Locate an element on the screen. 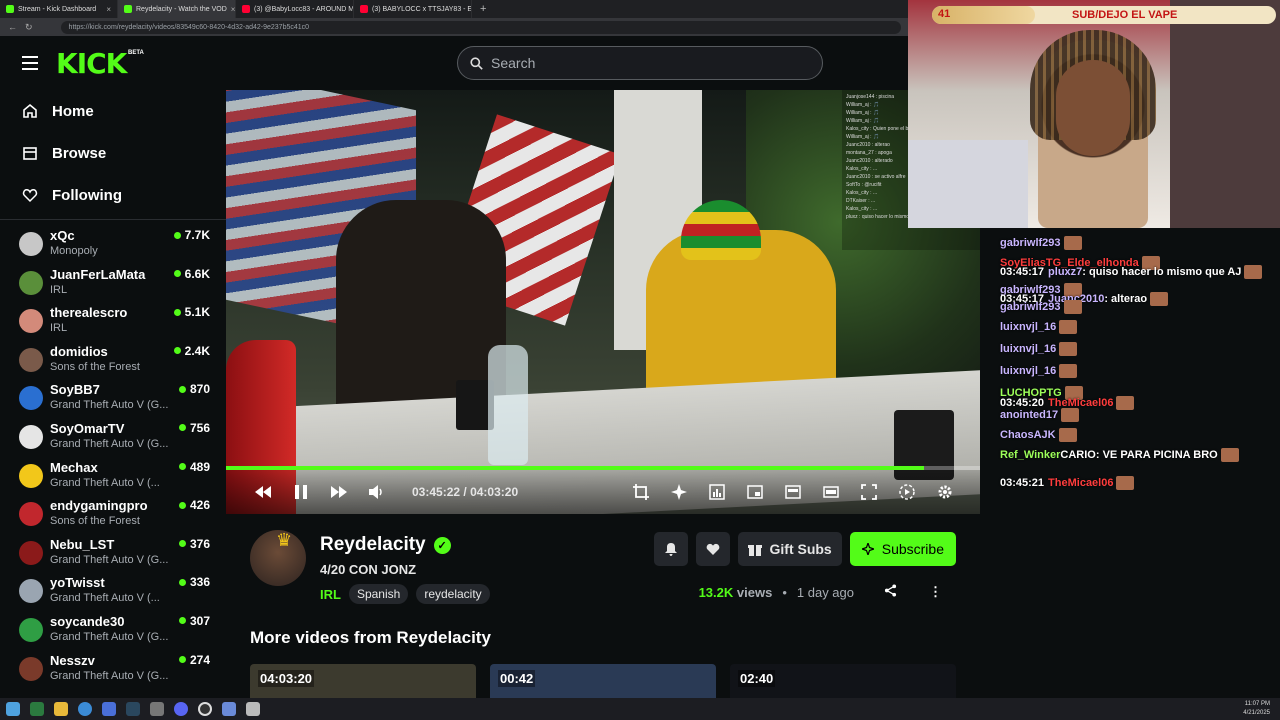 The height and width of the screenshot is (720, 1280). notifications-button is located at coordinates (670, 549).